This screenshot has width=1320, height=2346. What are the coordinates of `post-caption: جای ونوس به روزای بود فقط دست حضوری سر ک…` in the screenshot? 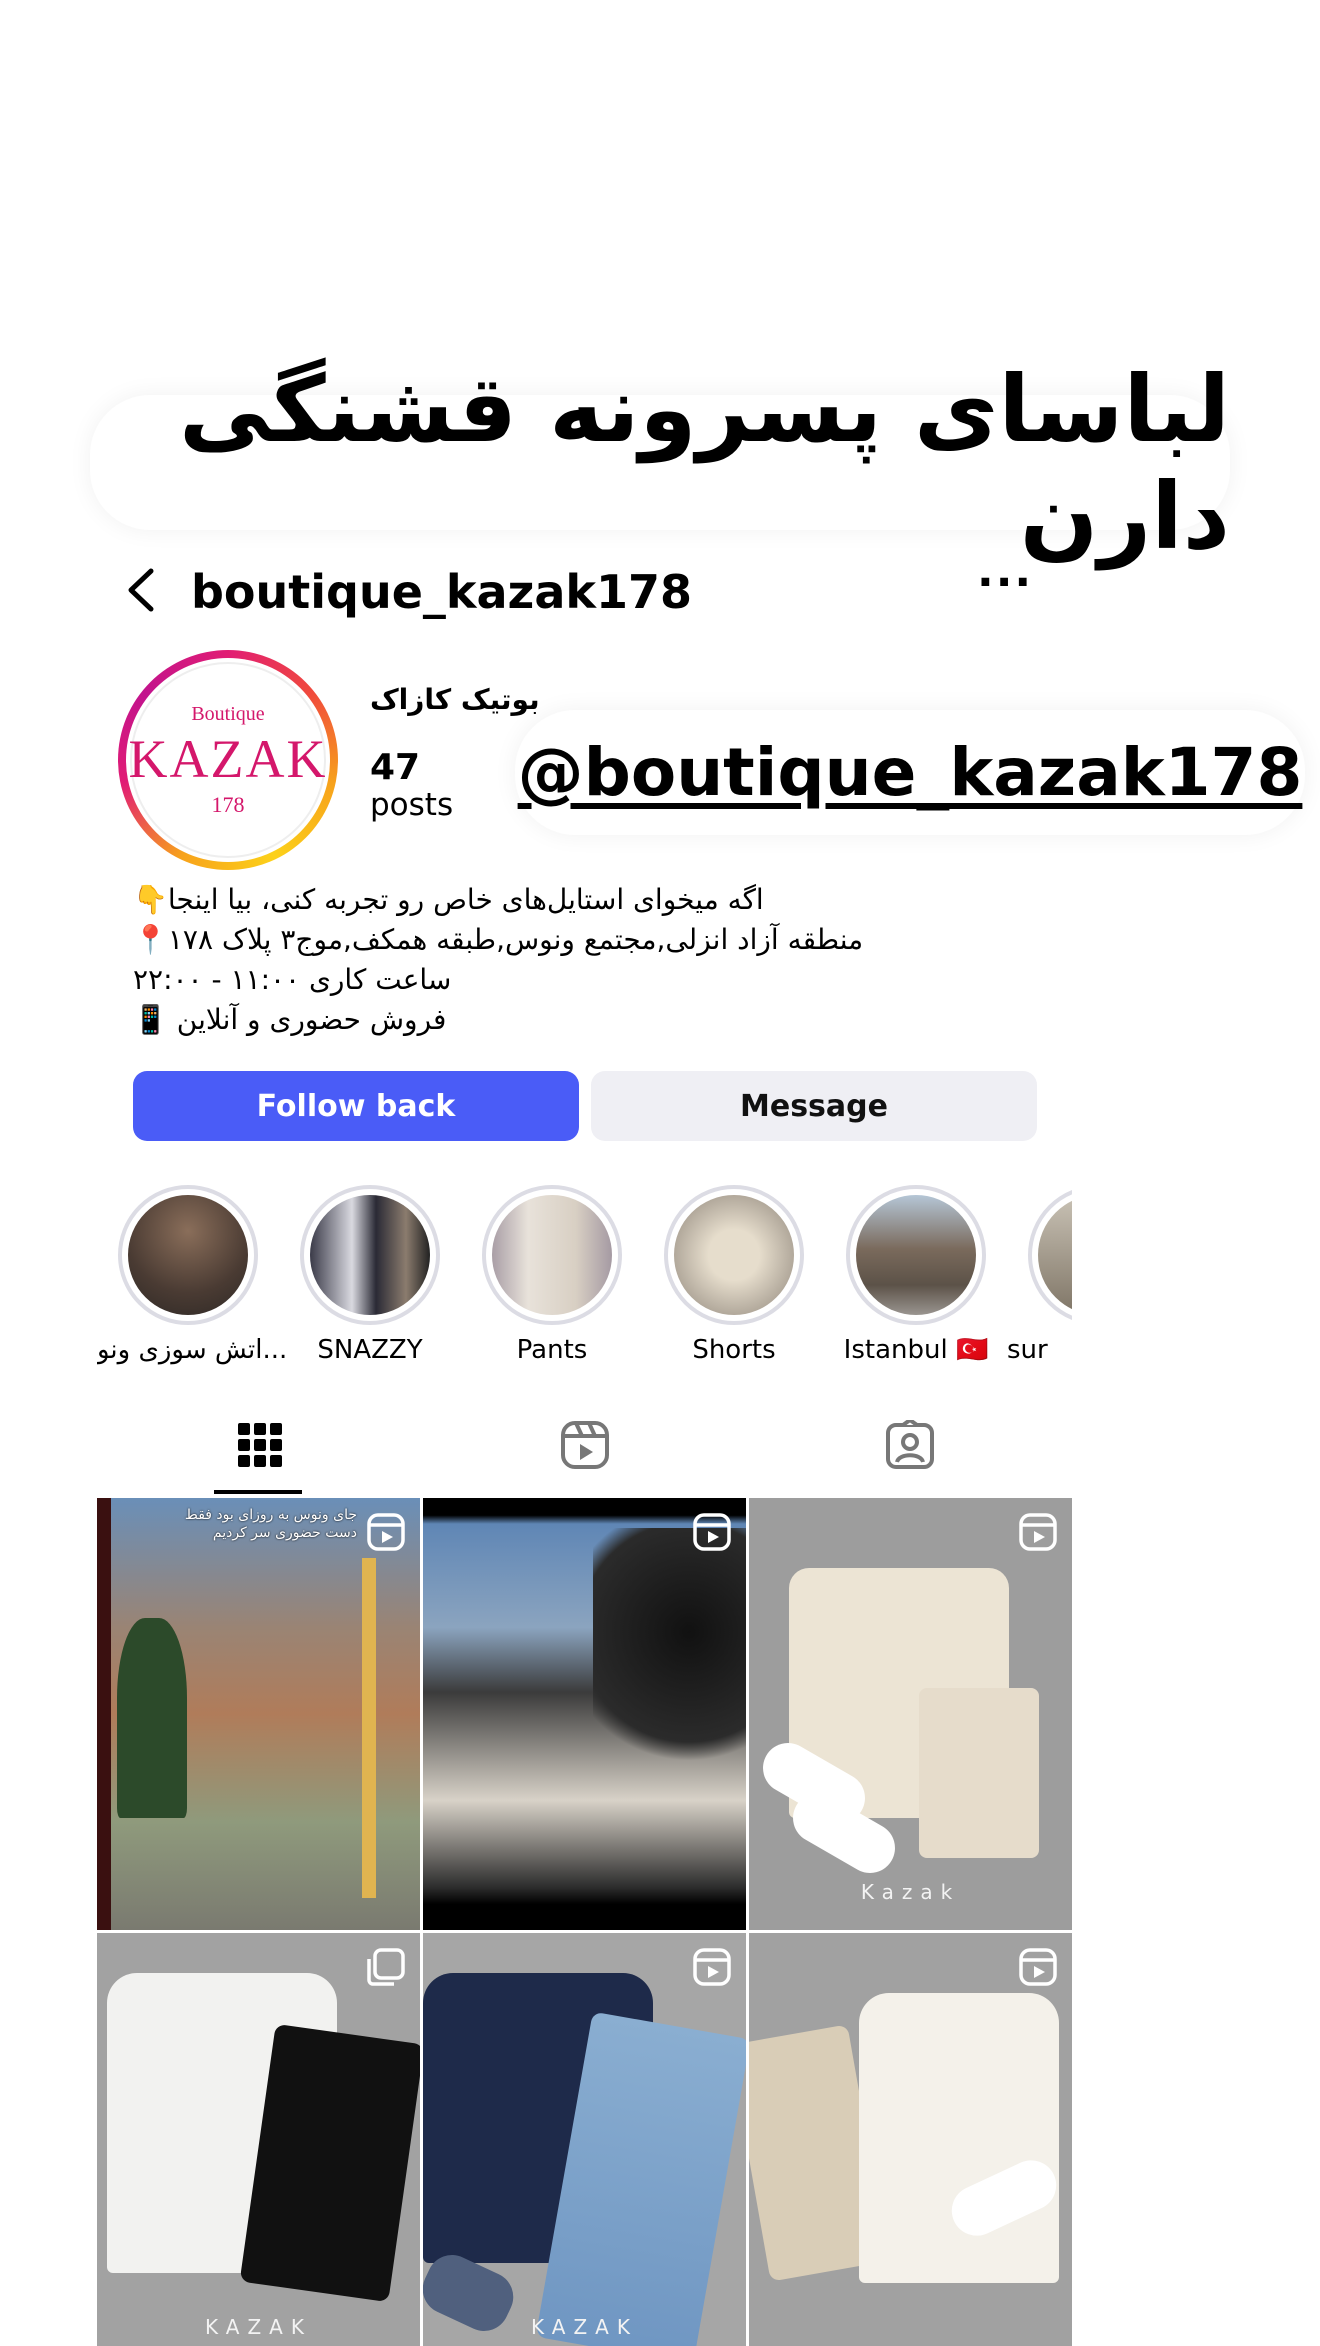 It's located at (270, 1524).